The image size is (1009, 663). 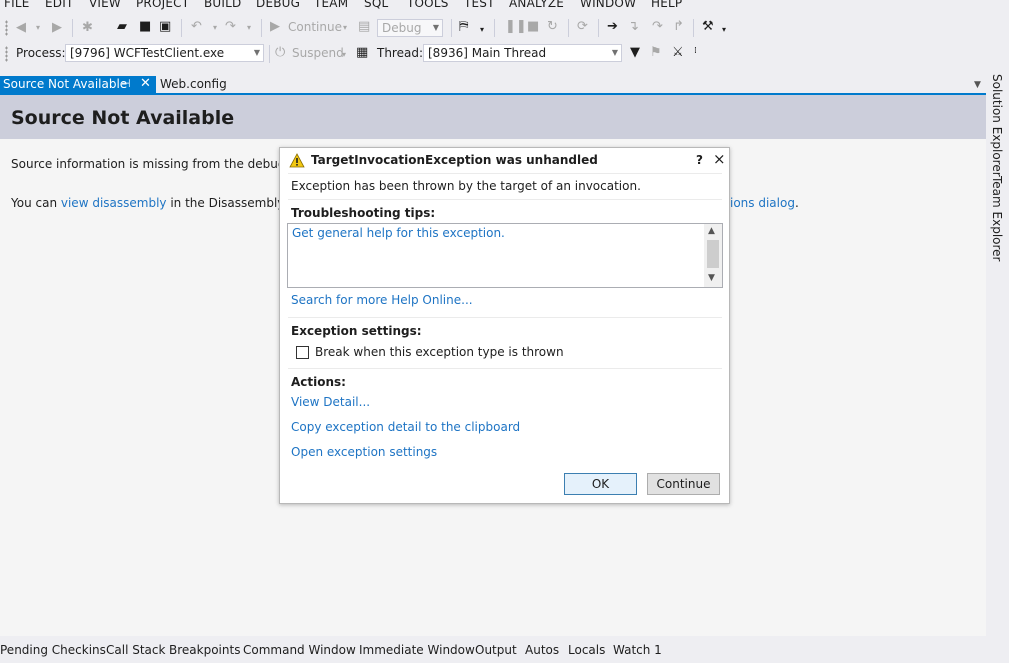 I want to click on open-file-icon: ▰, so click(x=122, y=27).